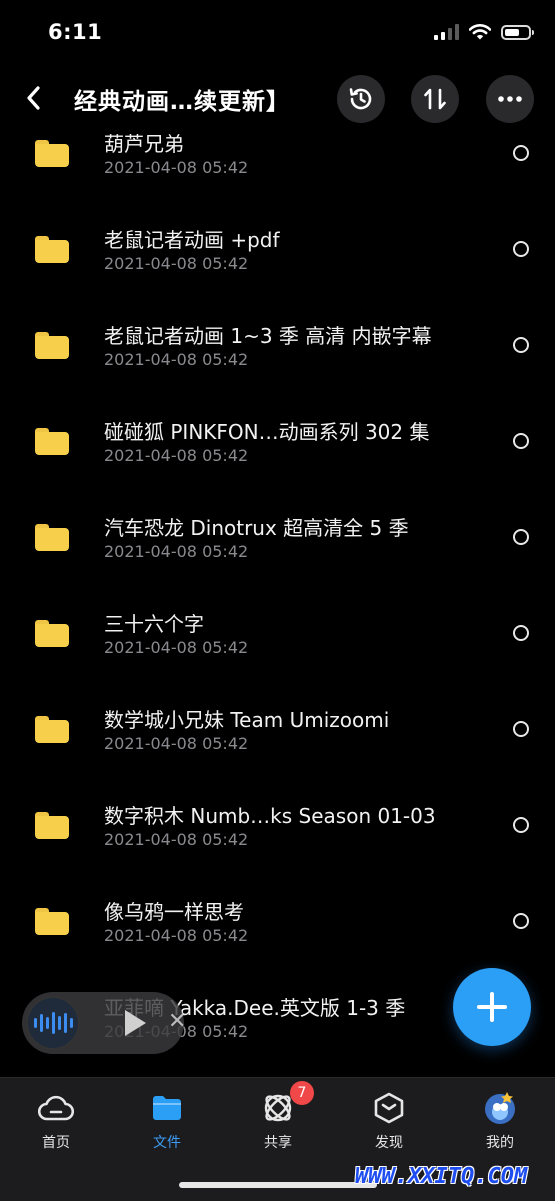 The height and width of the screenshot is (1201, 555). I want to click on plus-icon, so click(492, 1007).